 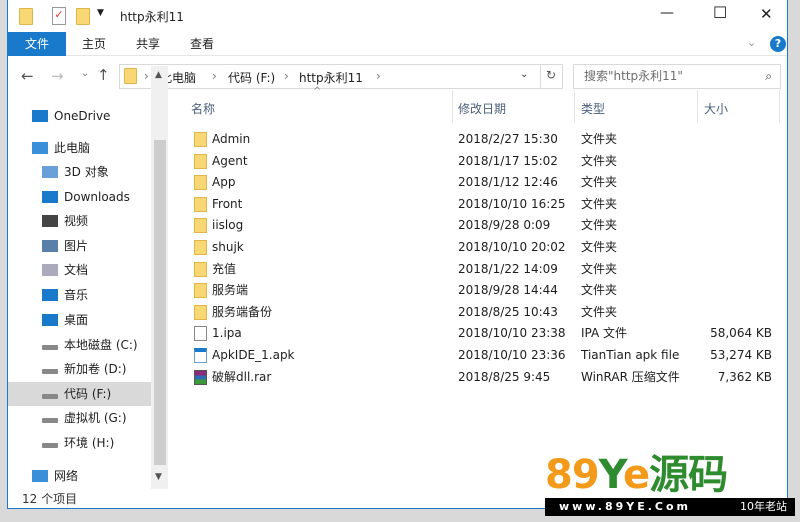 I want to click on nav-item: 音乐, so click(x=79, y=295).